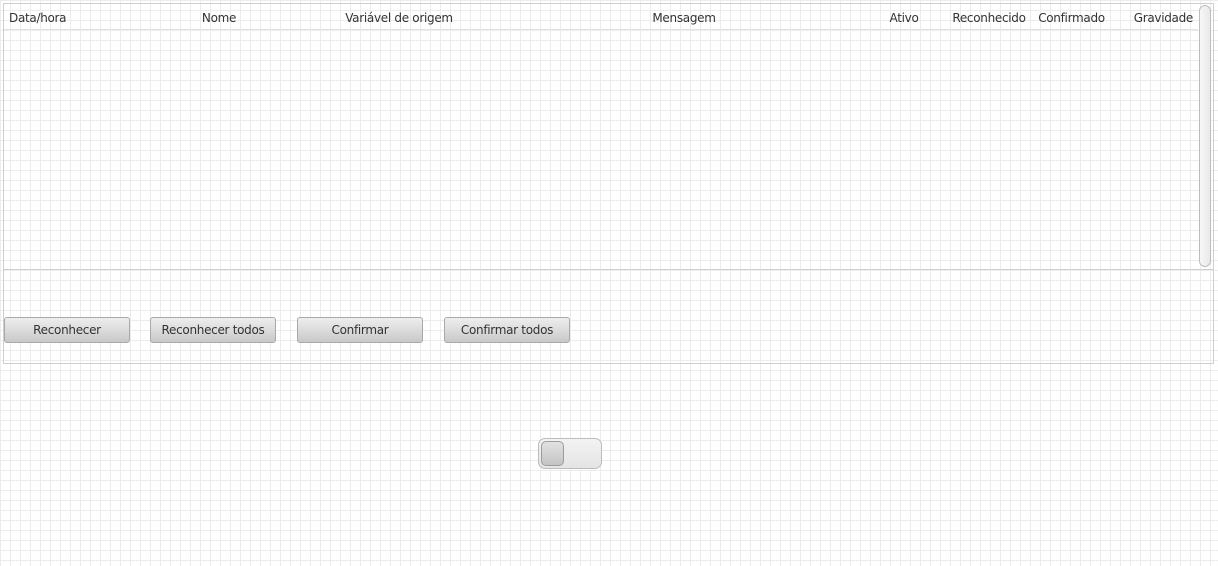 The height and width of the screenshot is (566, 1218). I want to click on column-header-acknowledged: Reconhecido, so click(989, 18).